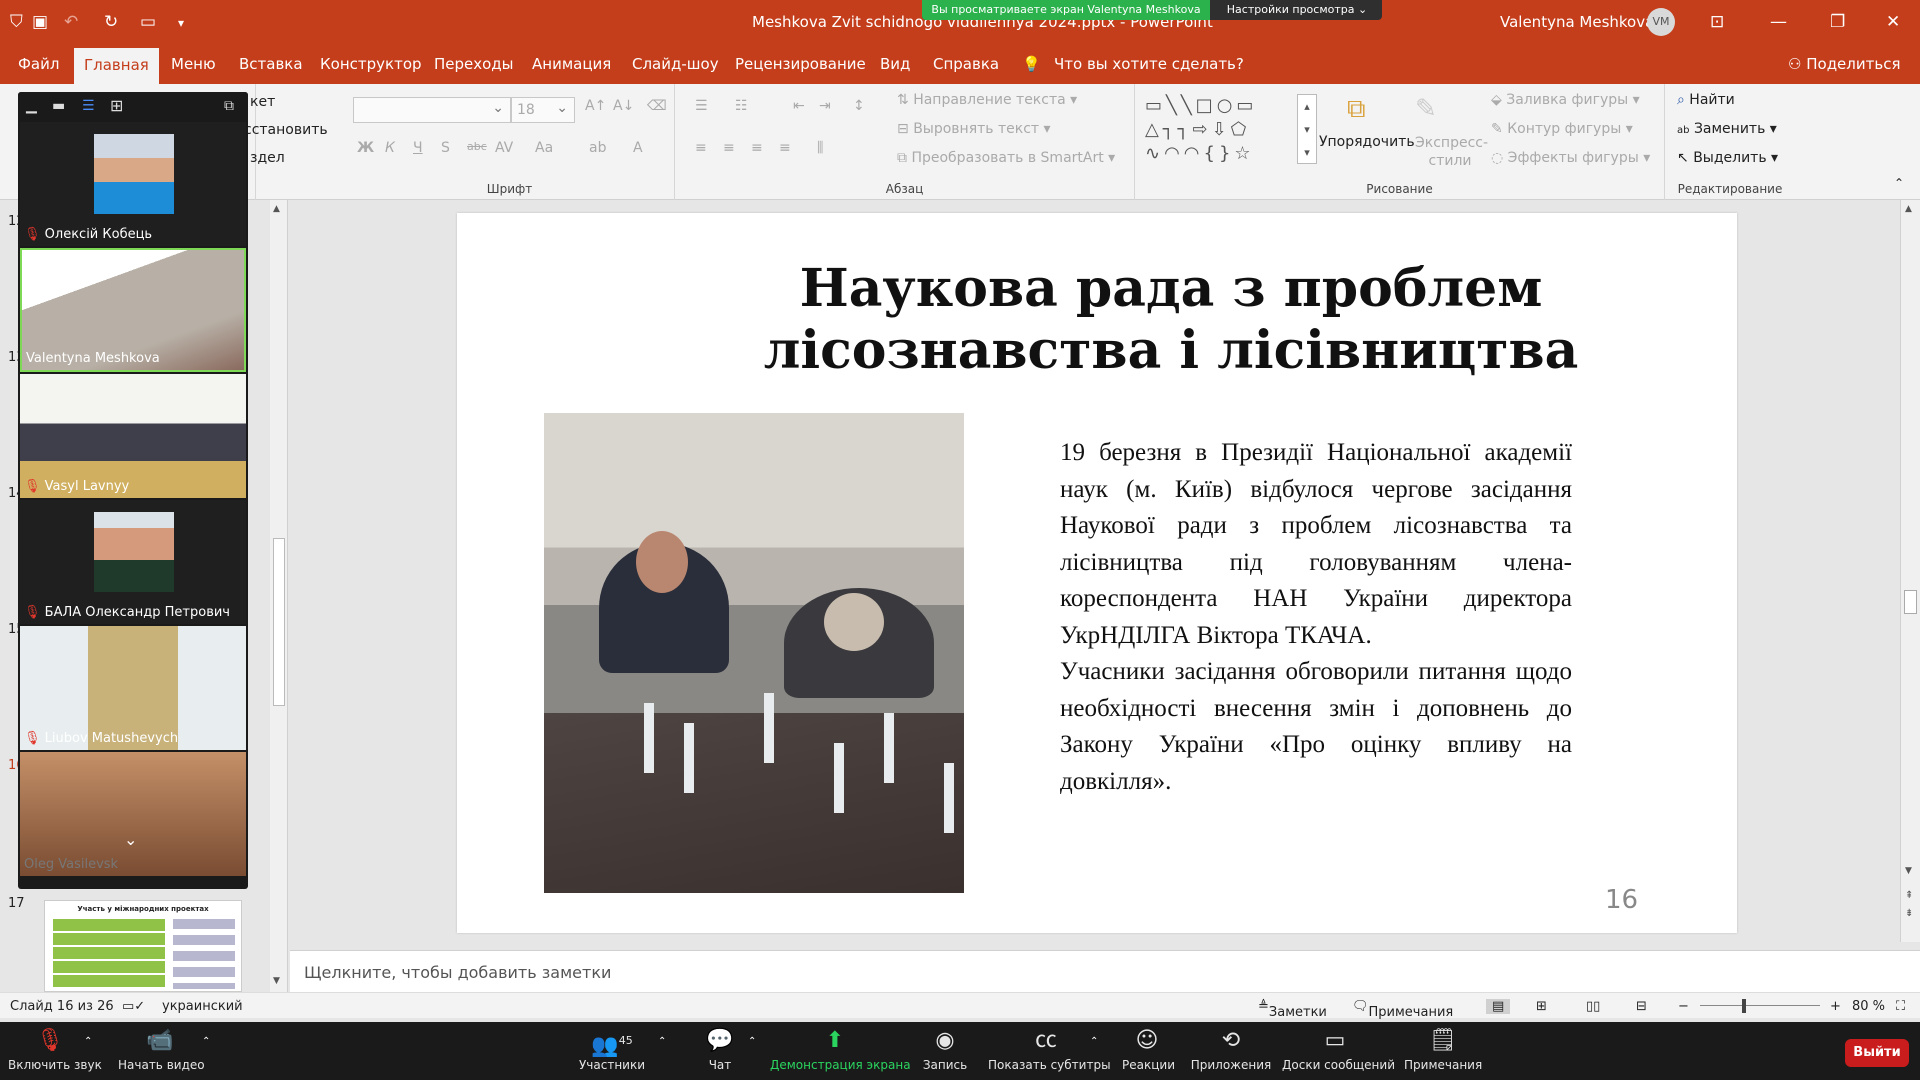  Describe the element at coordinates (1844, 64) in the screenshot. I see `share-button: ⚇ Поделиться` at that location.